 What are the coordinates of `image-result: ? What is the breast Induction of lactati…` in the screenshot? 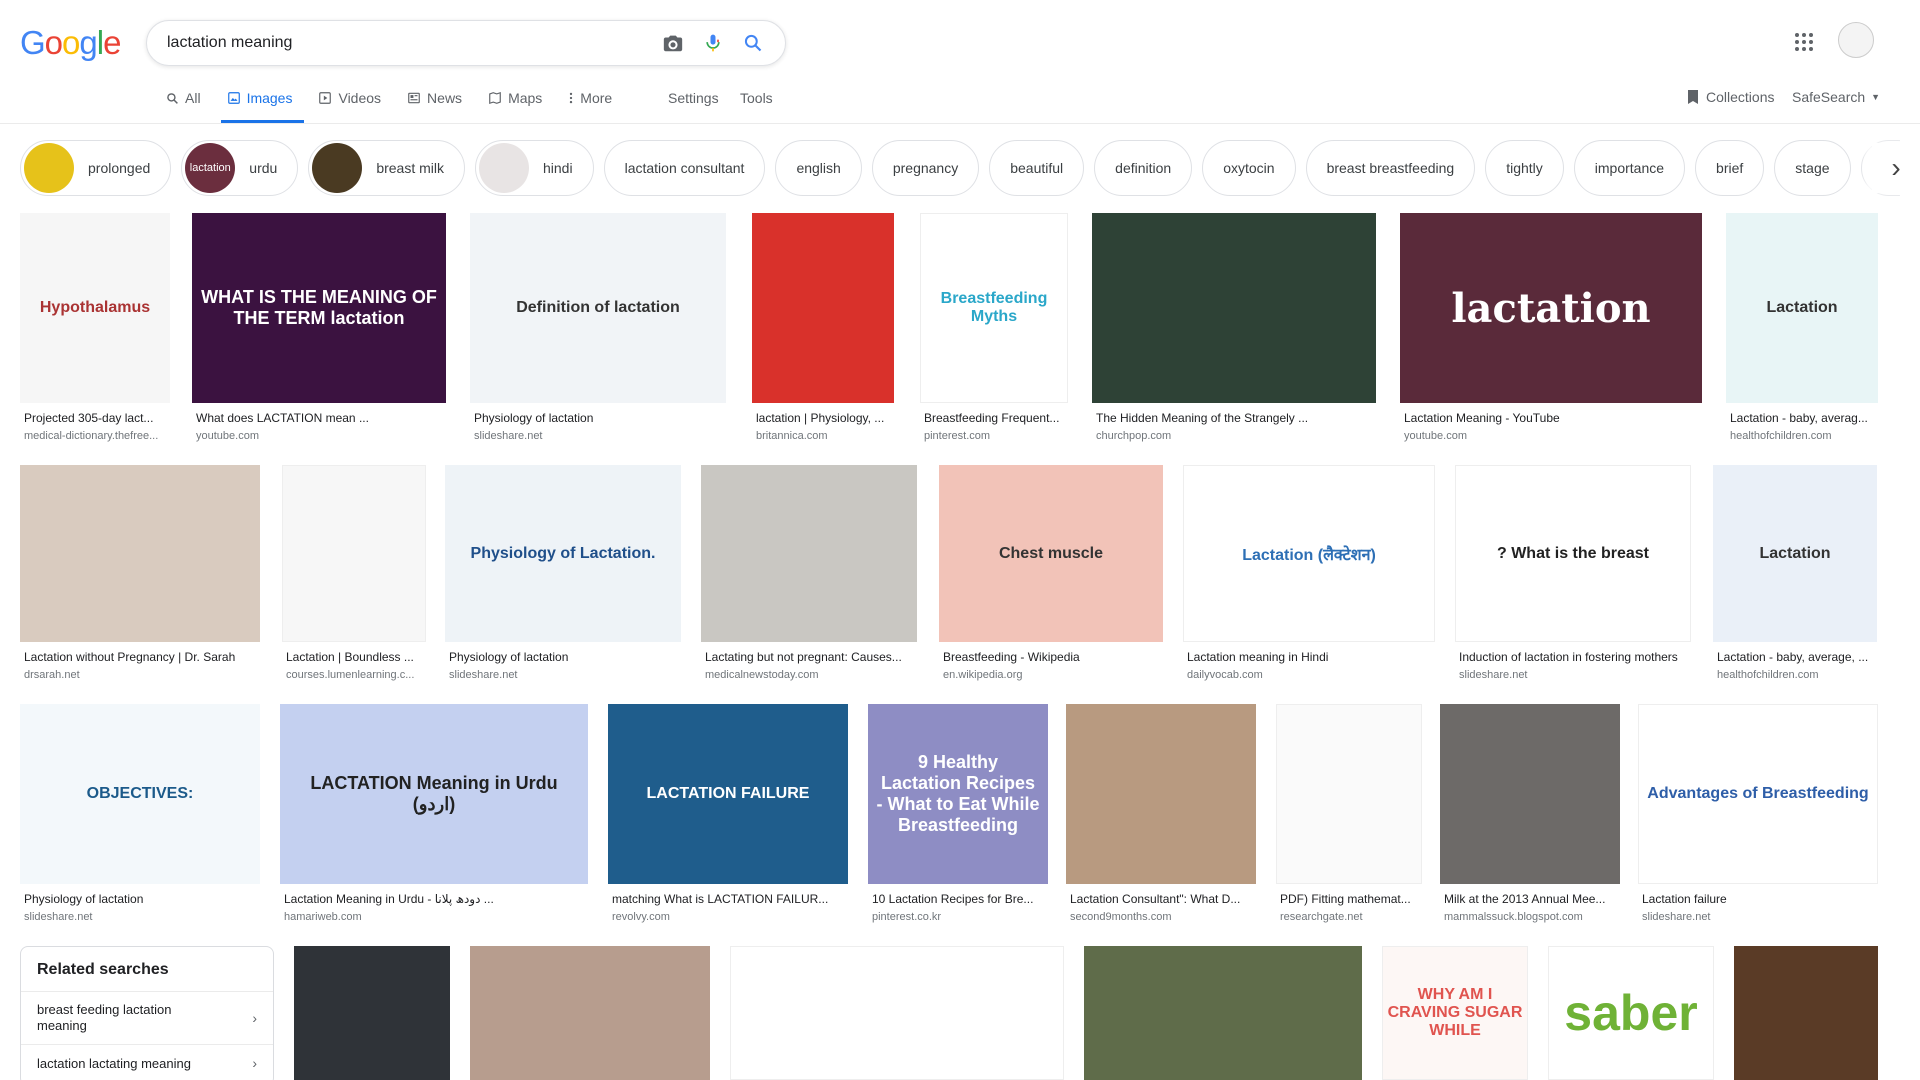 It's located at (1573, 576).